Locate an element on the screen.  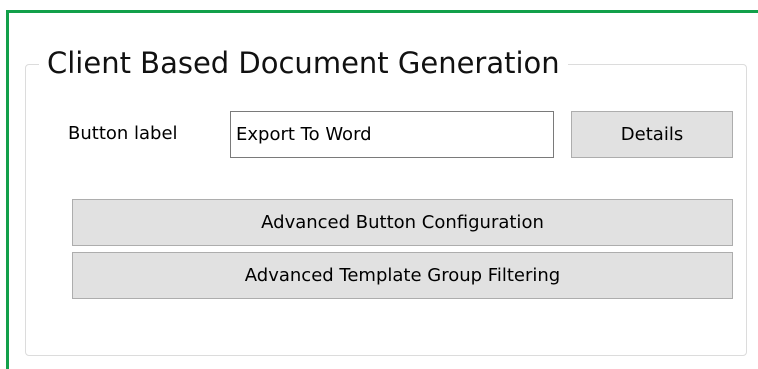
selection-frame-top is located at coordinates (382, 11).